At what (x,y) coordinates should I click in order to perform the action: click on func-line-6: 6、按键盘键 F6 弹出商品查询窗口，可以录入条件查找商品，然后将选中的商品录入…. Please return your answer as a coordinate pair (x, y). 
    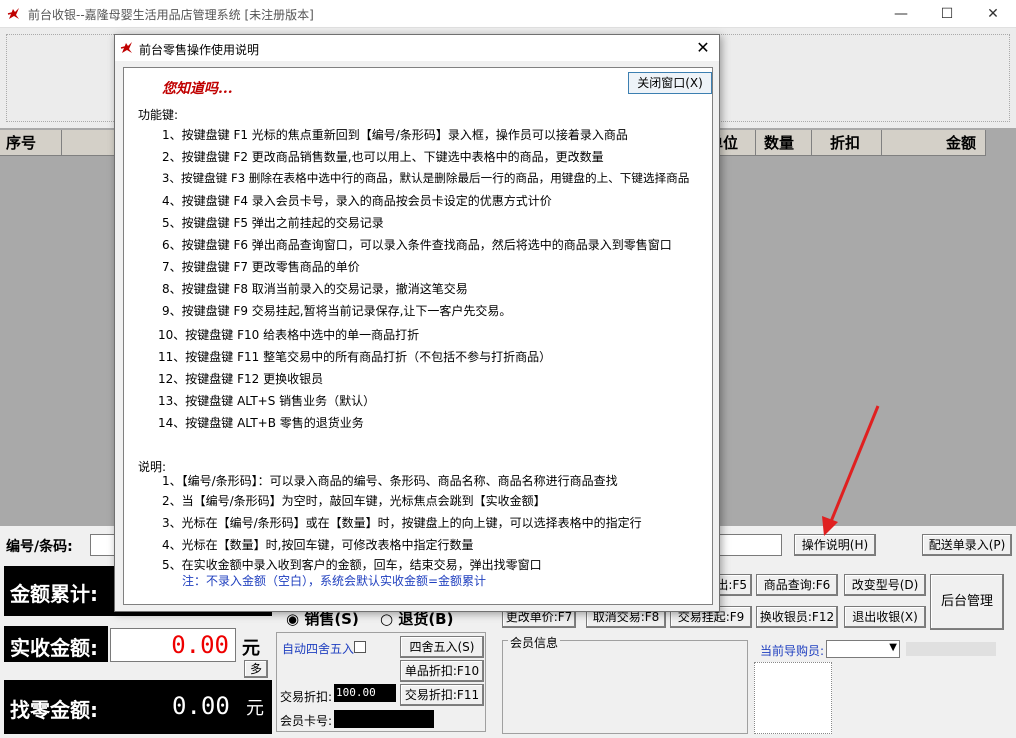
    Looking at the image, I should click on (417, 245).